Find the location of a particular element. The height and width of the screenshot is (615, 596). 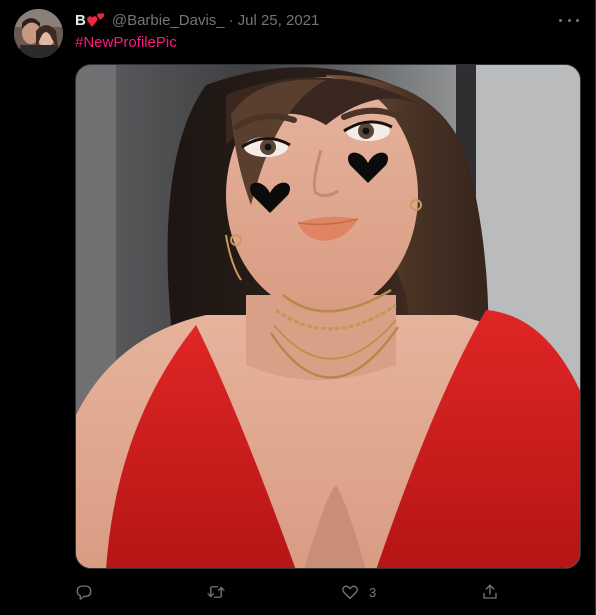

reply-button is located at coordinates (89, 592).